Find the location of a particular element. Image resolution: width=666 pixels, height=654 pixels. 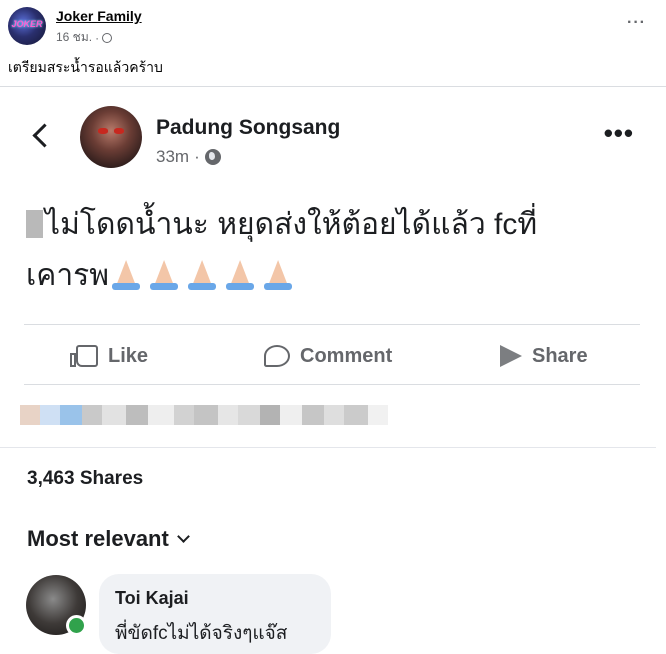

shares-count: 3,463 Shares is located at coordinates (85, 478).